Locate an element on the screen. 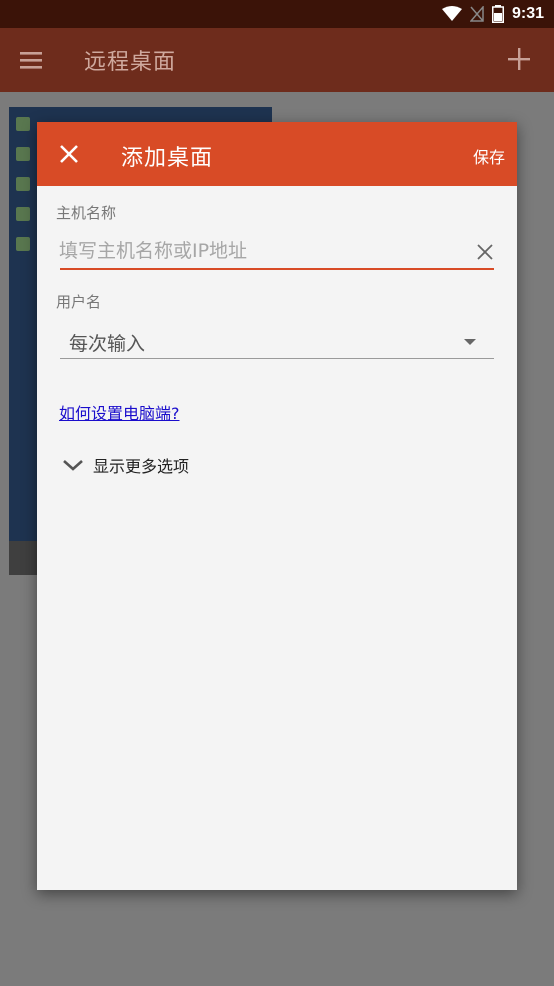  wifi-icon is located at coordinates (451, 13).